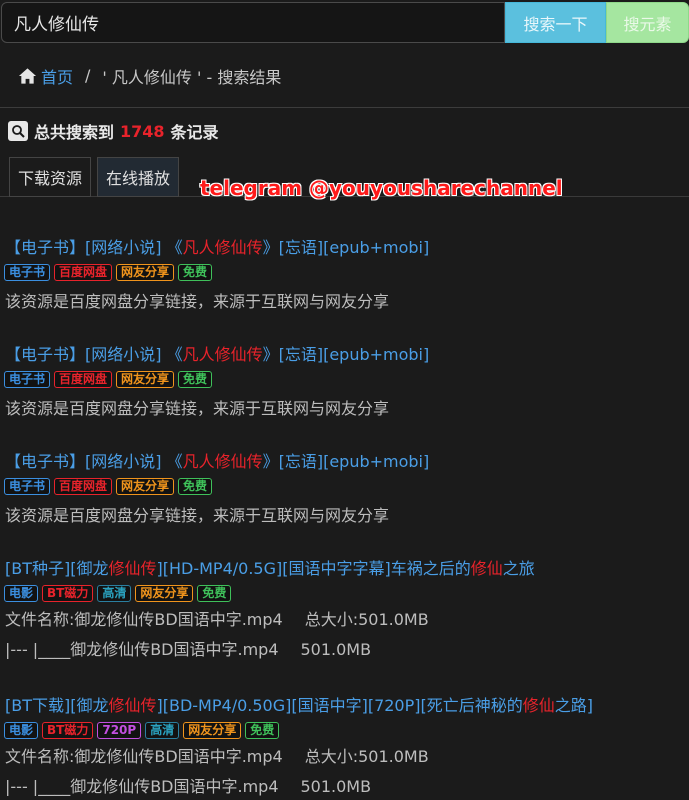 This screenshot has width=689, height=800. What do you see at coordinates (555, 22) in the screenshot?
I see `search-button: 搜索一下` at bounding box center [555, 22].